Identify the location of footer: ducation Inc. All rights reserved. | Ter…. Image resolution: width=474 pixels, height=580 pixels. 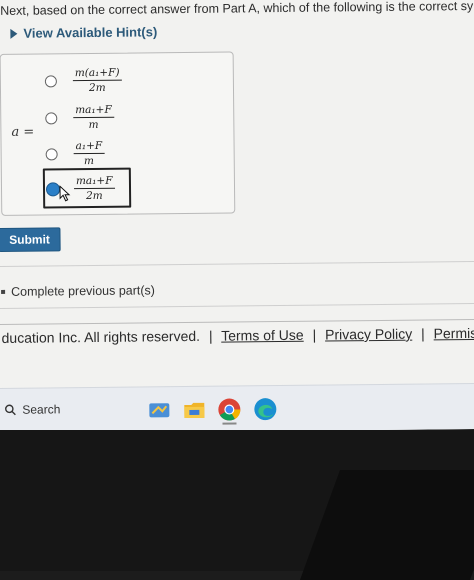
(237, 335).